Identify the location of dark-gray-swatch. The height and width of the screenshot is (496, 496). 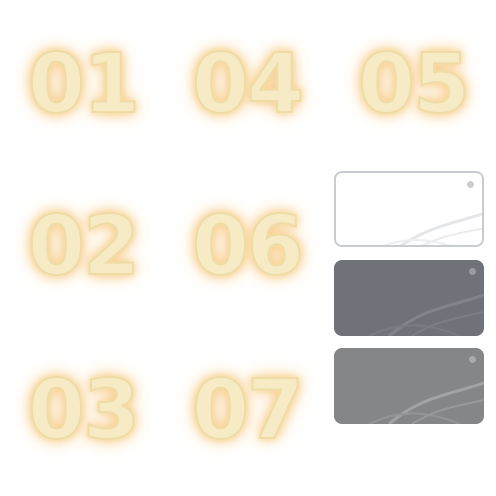
(409, 298).